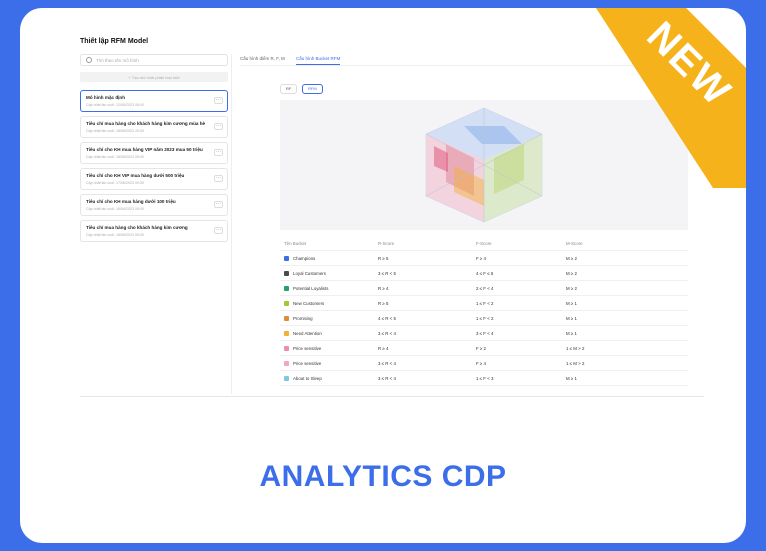 This screenshot has width=766, height=551. I want to click on bucket-cell: About to Sleep, so click(303, 378).